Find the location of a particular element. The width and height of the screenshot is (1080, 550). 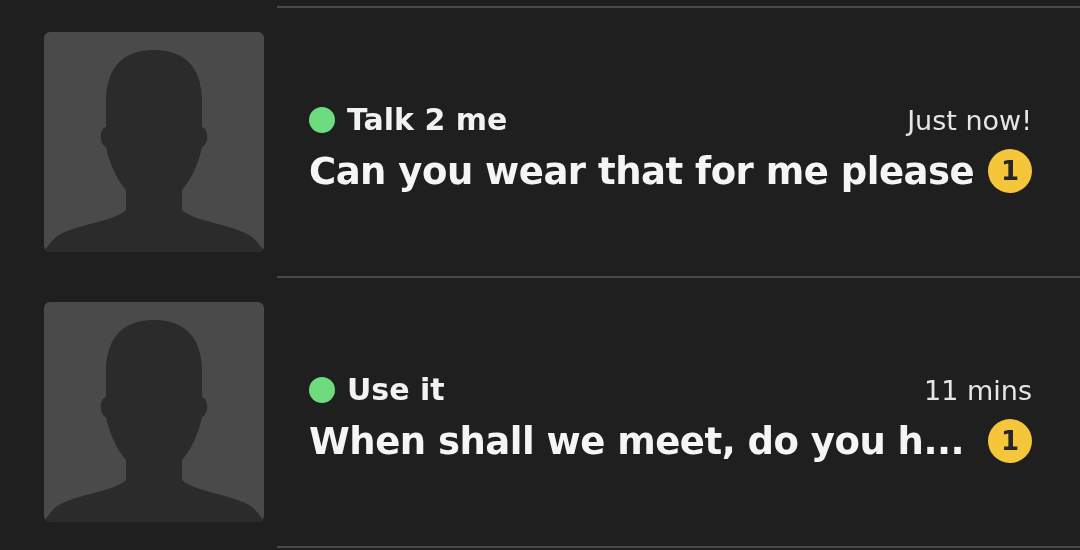

contact-name: Use it is located at coordinates (396, 390).